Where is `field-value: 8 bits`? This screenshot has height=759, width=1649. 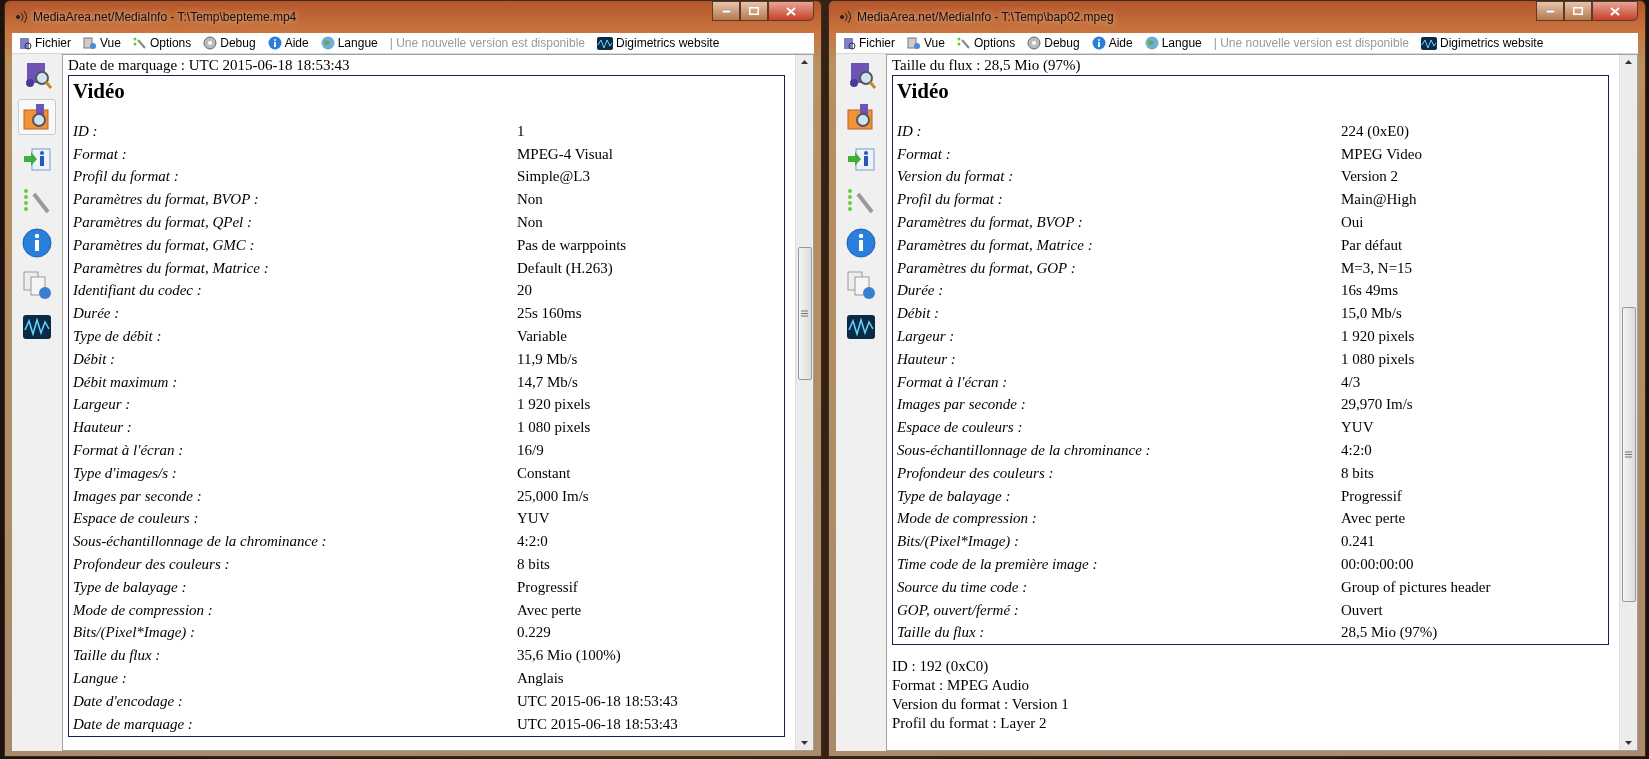 field-value: 8 bits is located at coordinates (1357, 473).